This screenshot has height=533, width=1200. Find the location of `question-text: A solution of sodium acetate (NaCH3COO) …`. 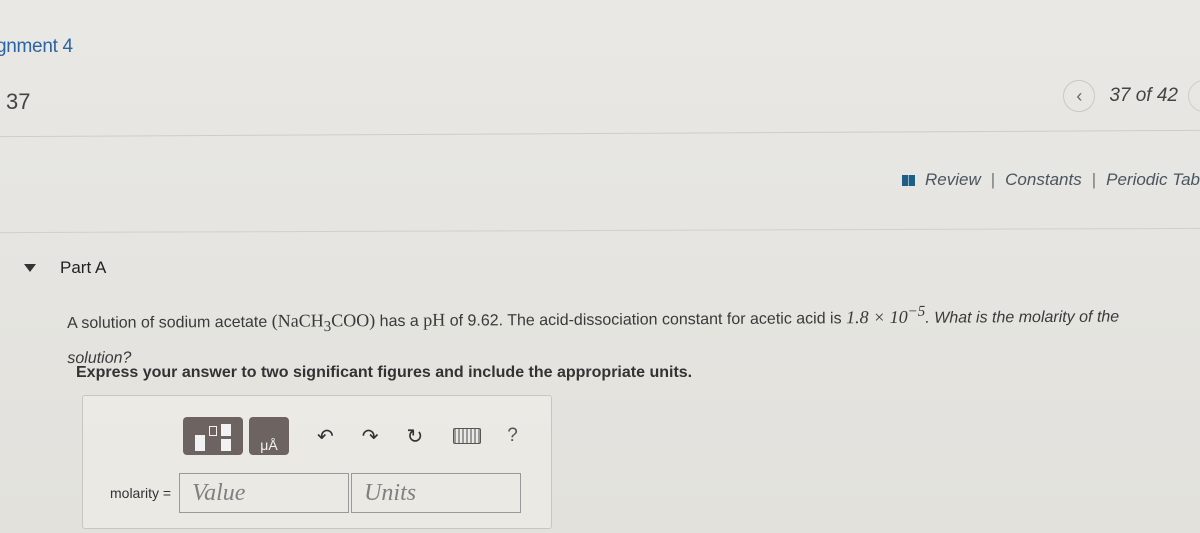

question-text: A solution of sodium acetate (NaCH3COO) … is located at coordinates (627, 334).